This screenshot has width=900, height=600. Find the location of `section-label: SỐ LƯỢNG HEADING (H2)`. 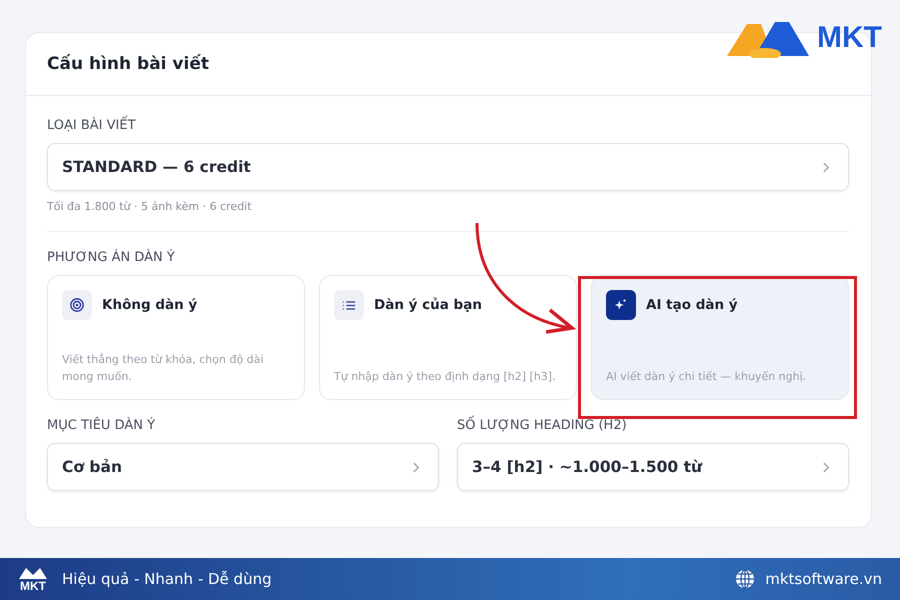

section-label: SỐ LƯỢNG HEADING (H2) is located at coordinates (653, 425).